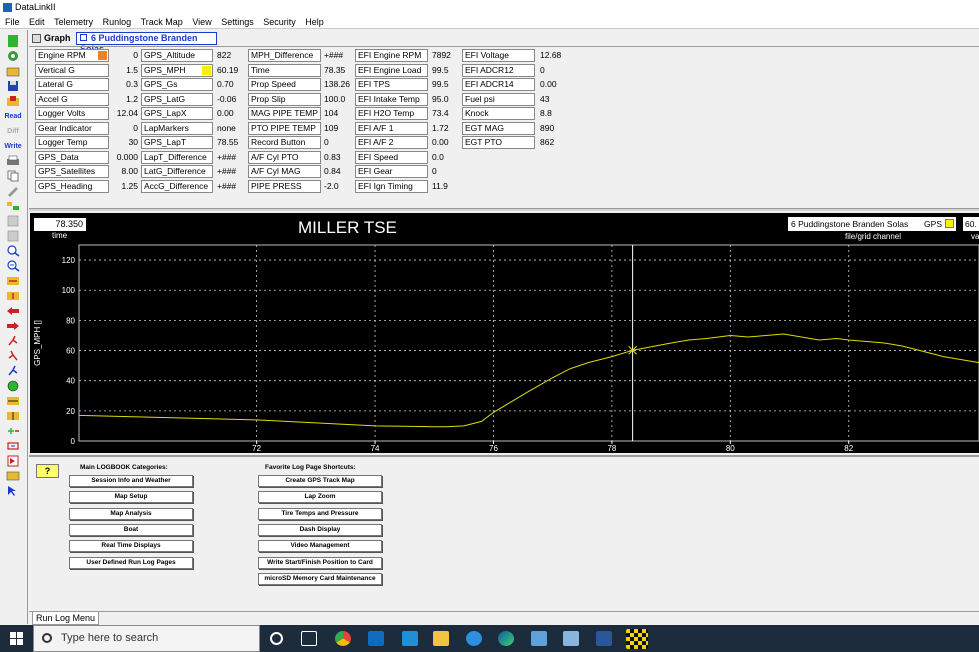  Describe the element at coordinates (131, 513) in the screenshot. I see `logbook-category-button: Map Analysis` at that location.